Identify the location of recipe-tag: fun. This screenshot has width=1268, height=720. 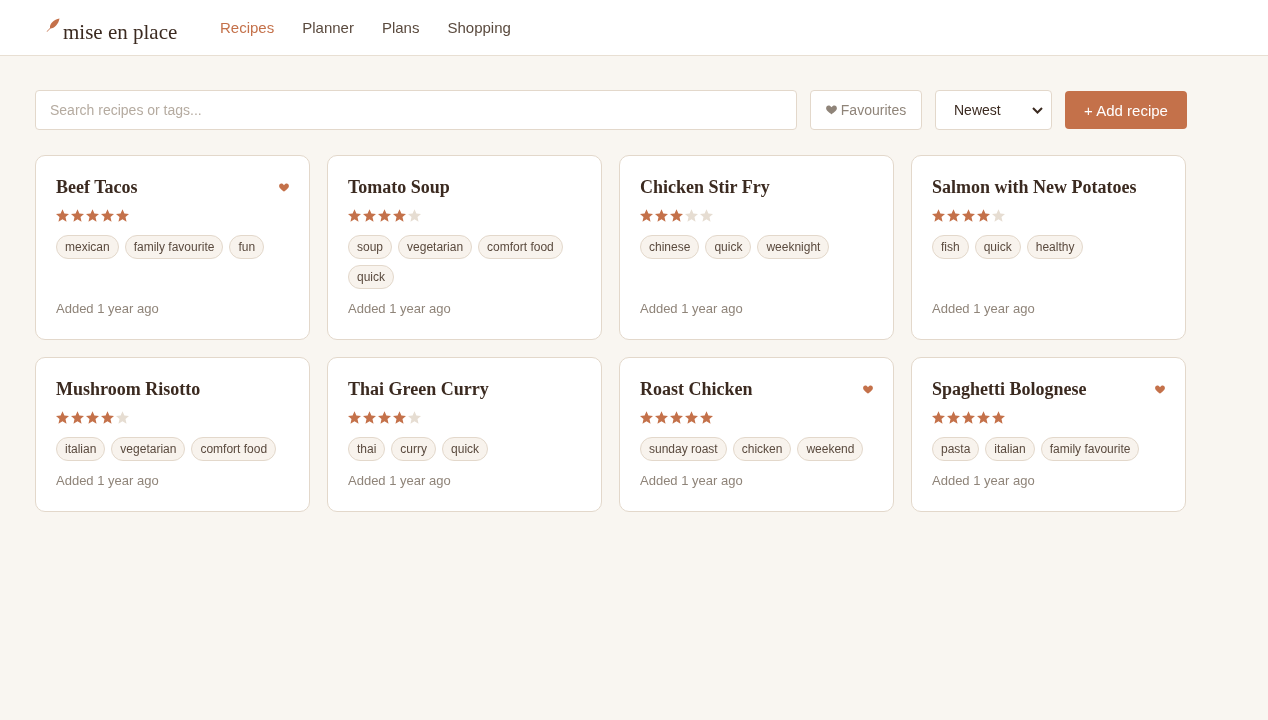
(247, 247).